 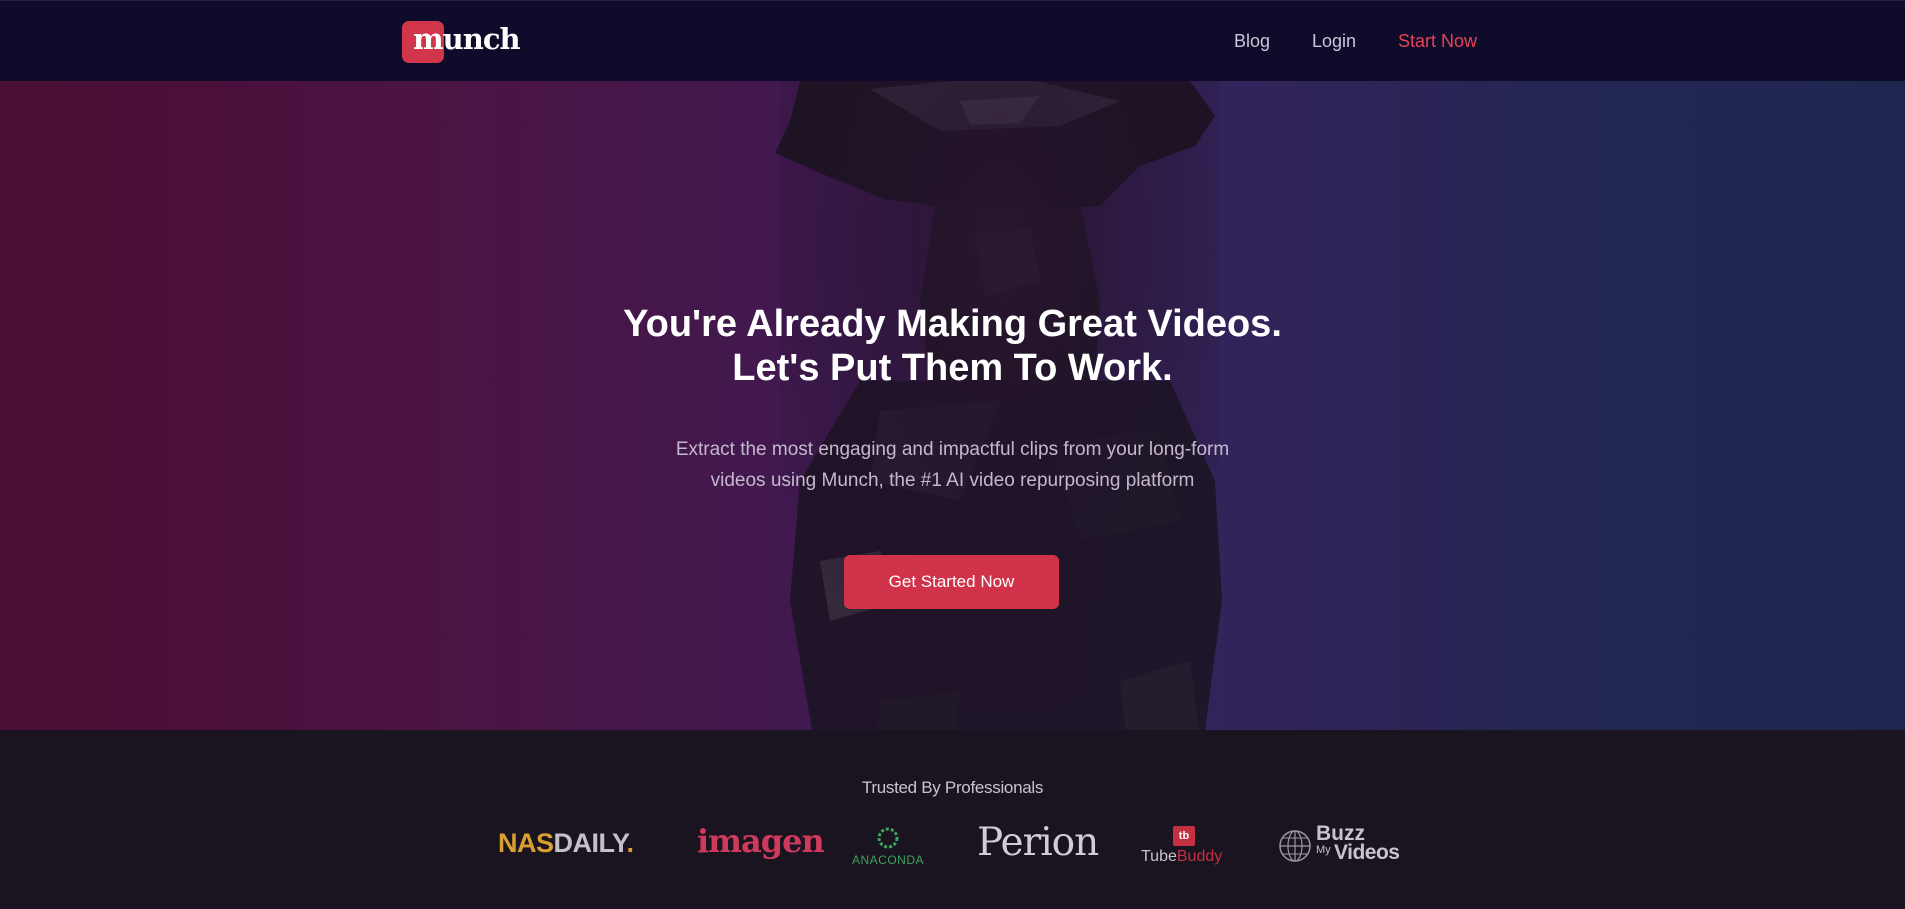 I want to click on perion-logo: Perion, so click(x=1038, y=842).